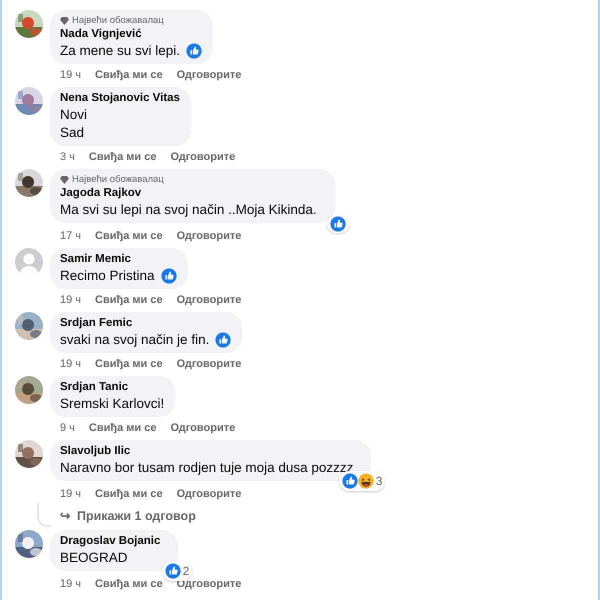  I want to click on author-name: Nada Vignjević, so click(131, 34).